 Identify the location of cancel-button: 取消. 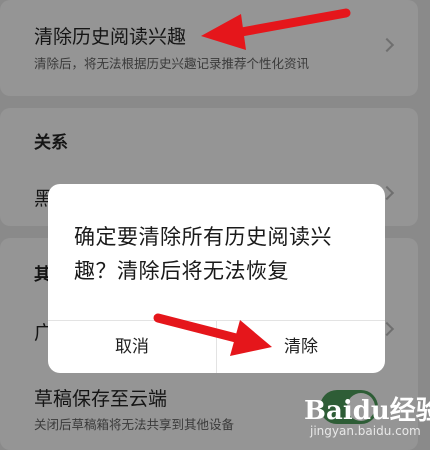
(132, 347).